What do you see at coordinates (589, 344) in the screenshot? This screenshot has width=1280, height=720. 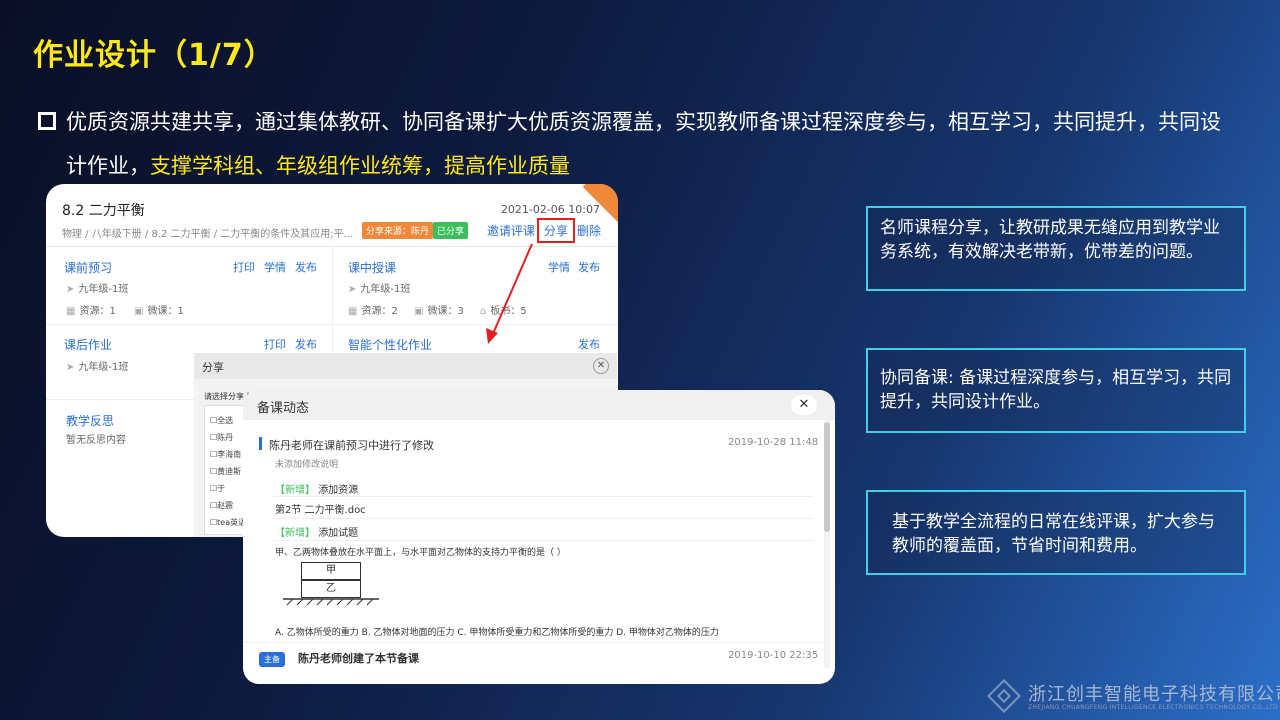 I see `smart-publish-link: 发布` at bounding box center [589, 344].